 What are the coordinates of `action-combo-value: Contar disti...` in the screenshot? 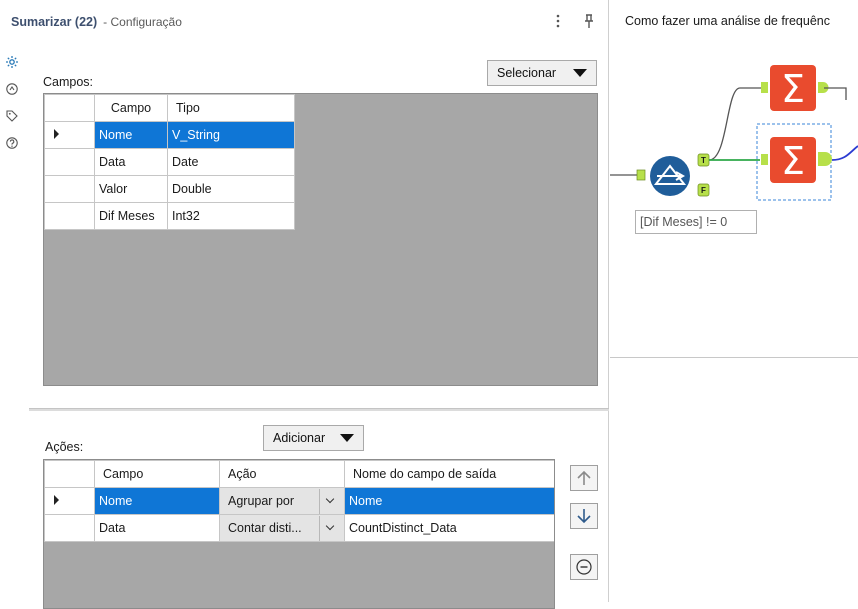 It's located at (265, 528).